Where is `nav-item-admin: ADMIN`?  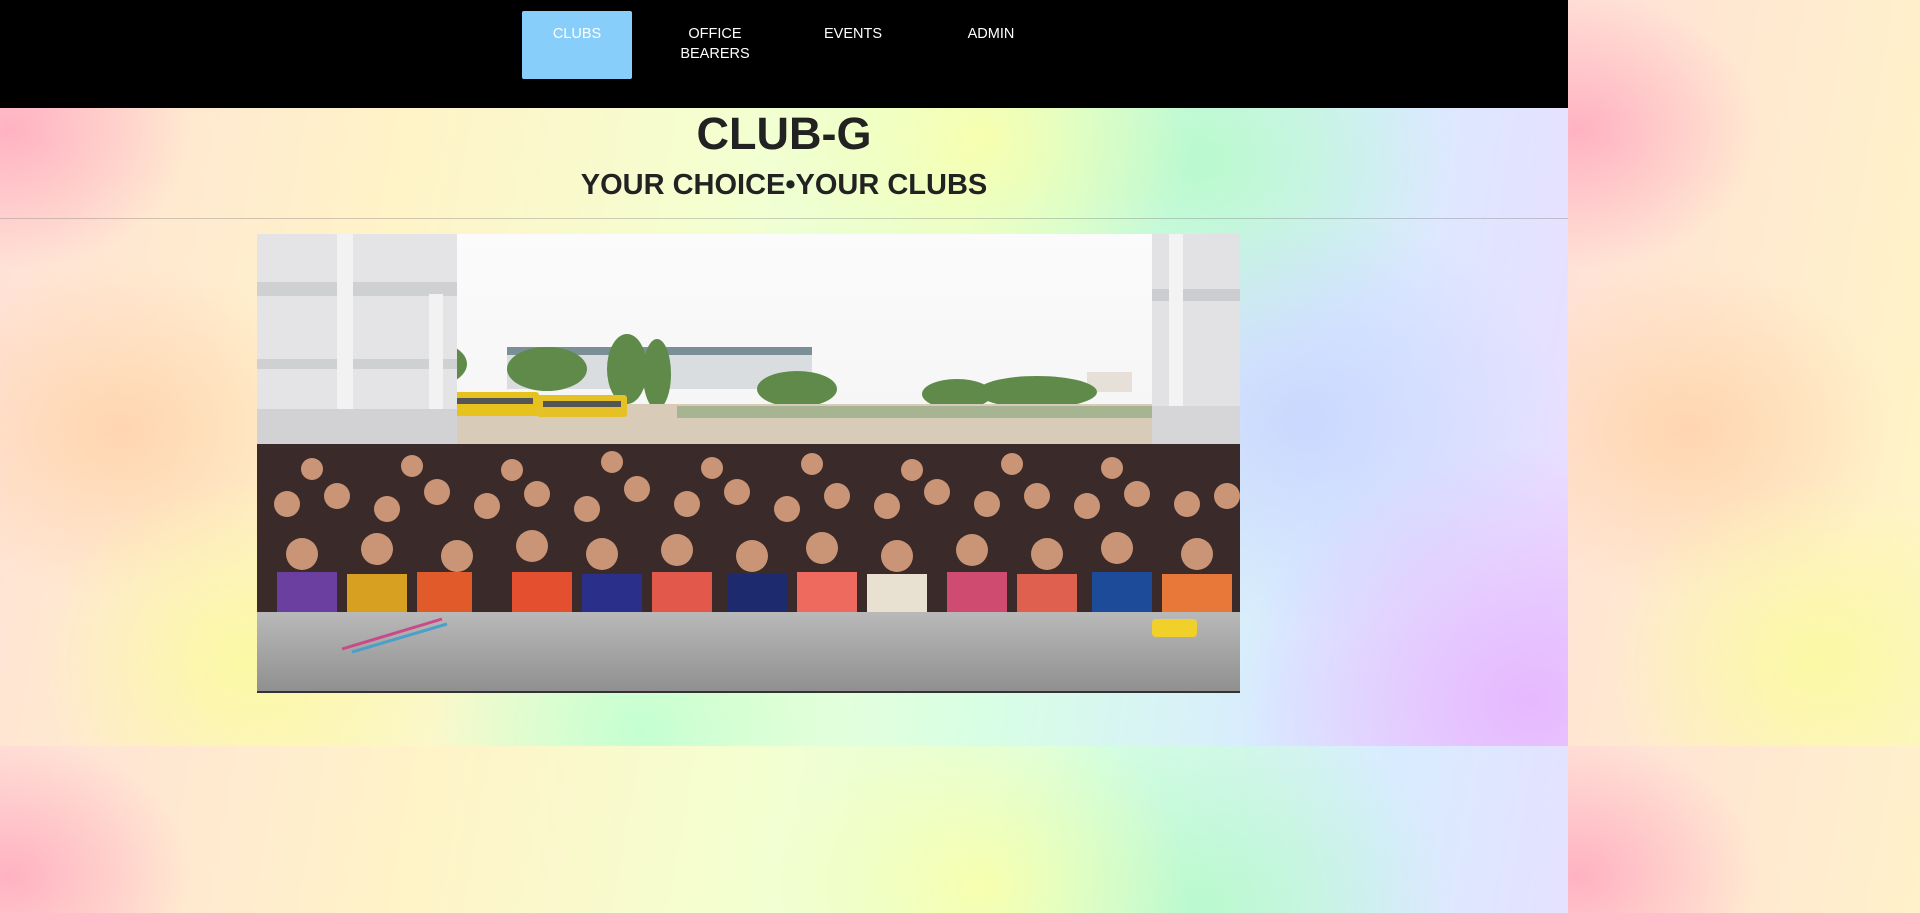
nav-item-admin: ADMIN is located at coordinates (991, 45).